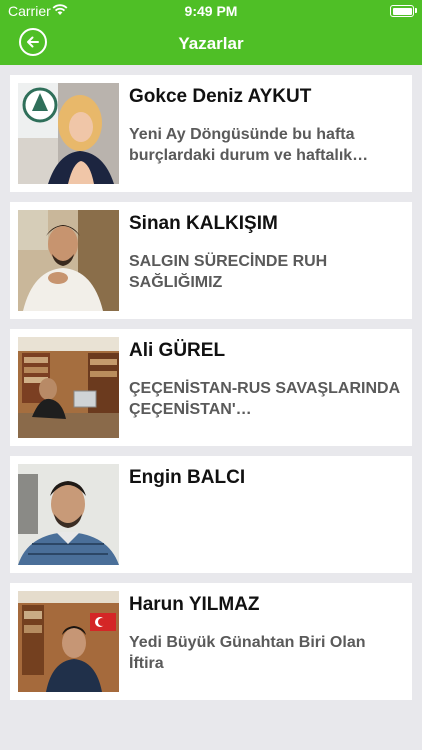  What do you see at coordinates (211, 514) in the screenshot?
I see `author-card: Engin BALCI` at bounding box center [211, 514].